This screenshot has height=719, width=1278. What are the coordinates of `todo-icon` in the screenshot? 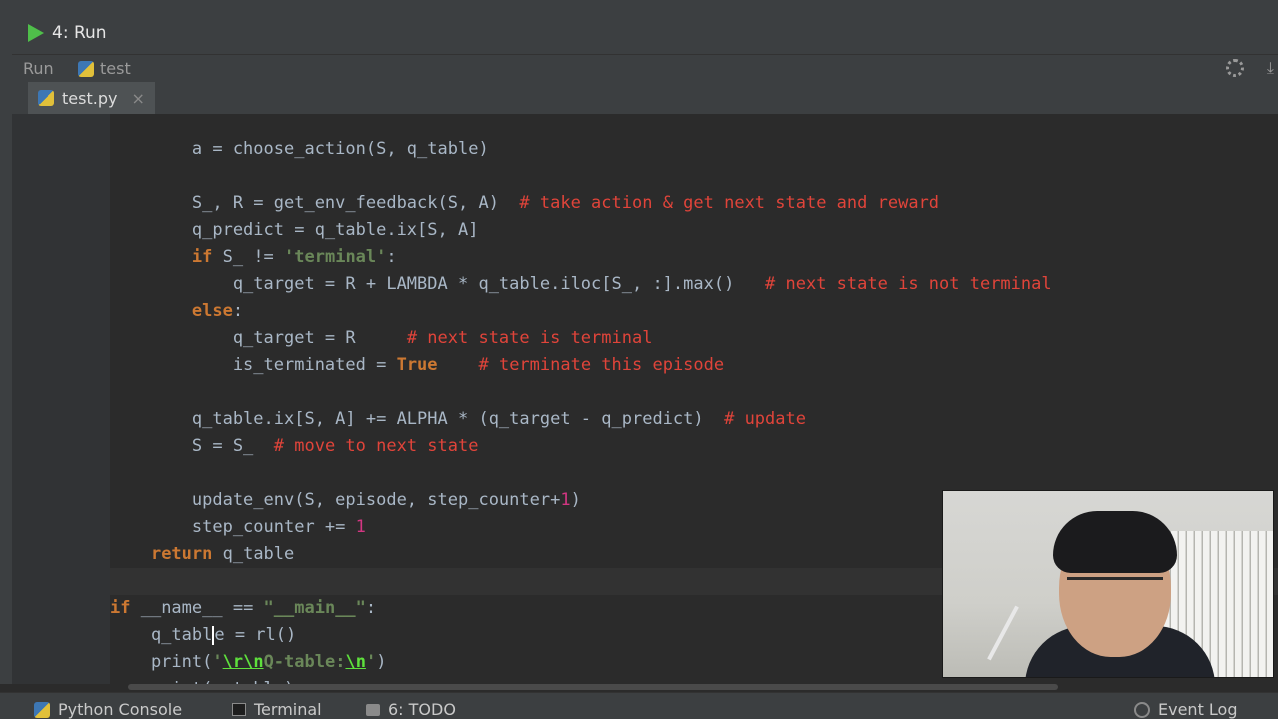 It's located at (373, 709).